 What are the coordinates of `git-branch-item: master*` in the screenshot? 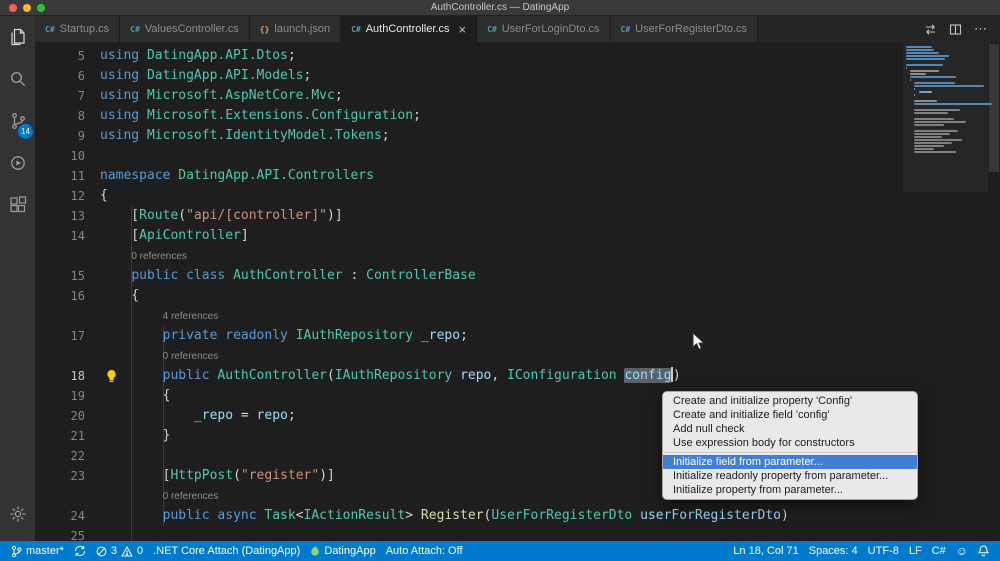 It's located at (37, 551).